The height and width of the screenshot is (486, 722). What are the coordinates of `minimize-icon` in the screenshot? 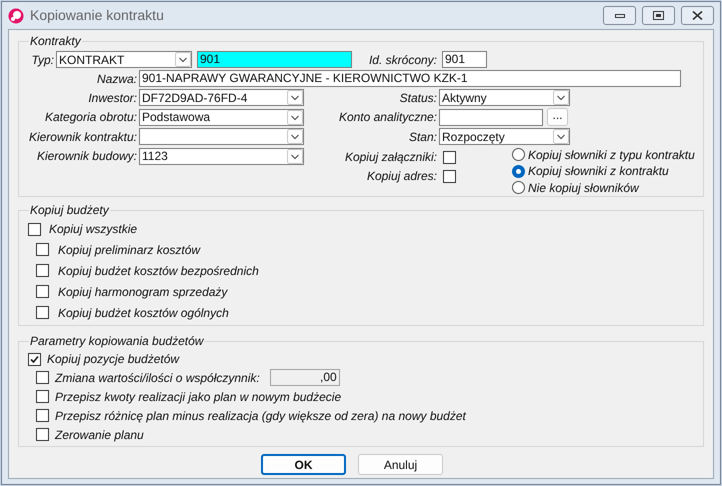 It's located at (619, 16).